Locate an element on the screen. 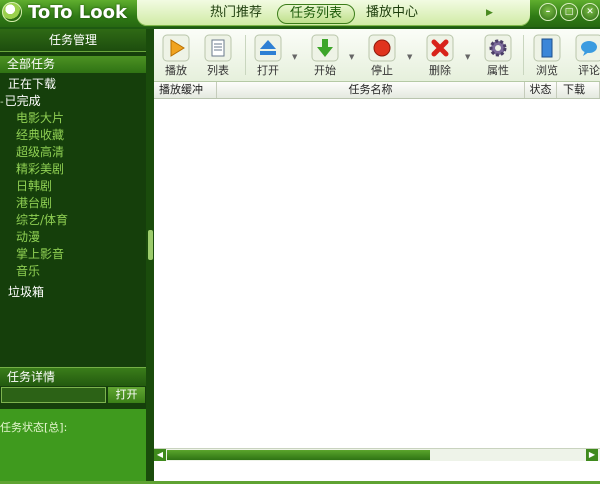  browse-label: 浏览 is located at coordinates (547, 70).